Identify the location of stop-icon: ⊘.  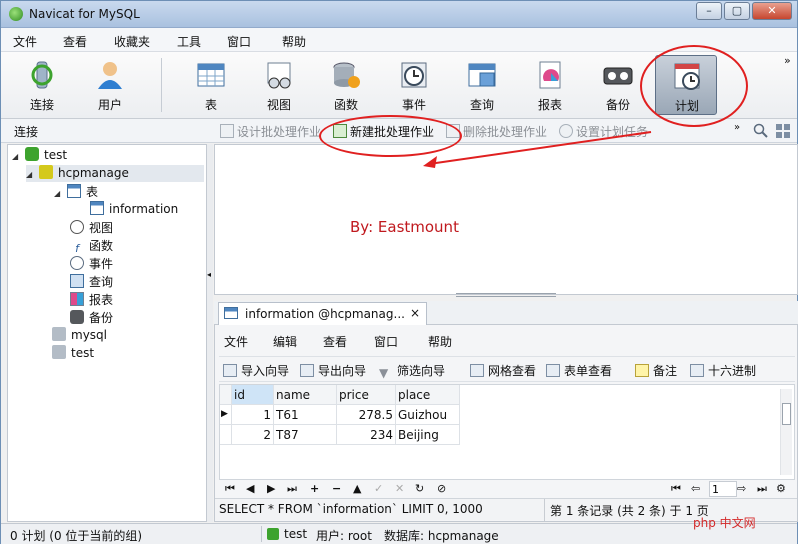
(441, 488).